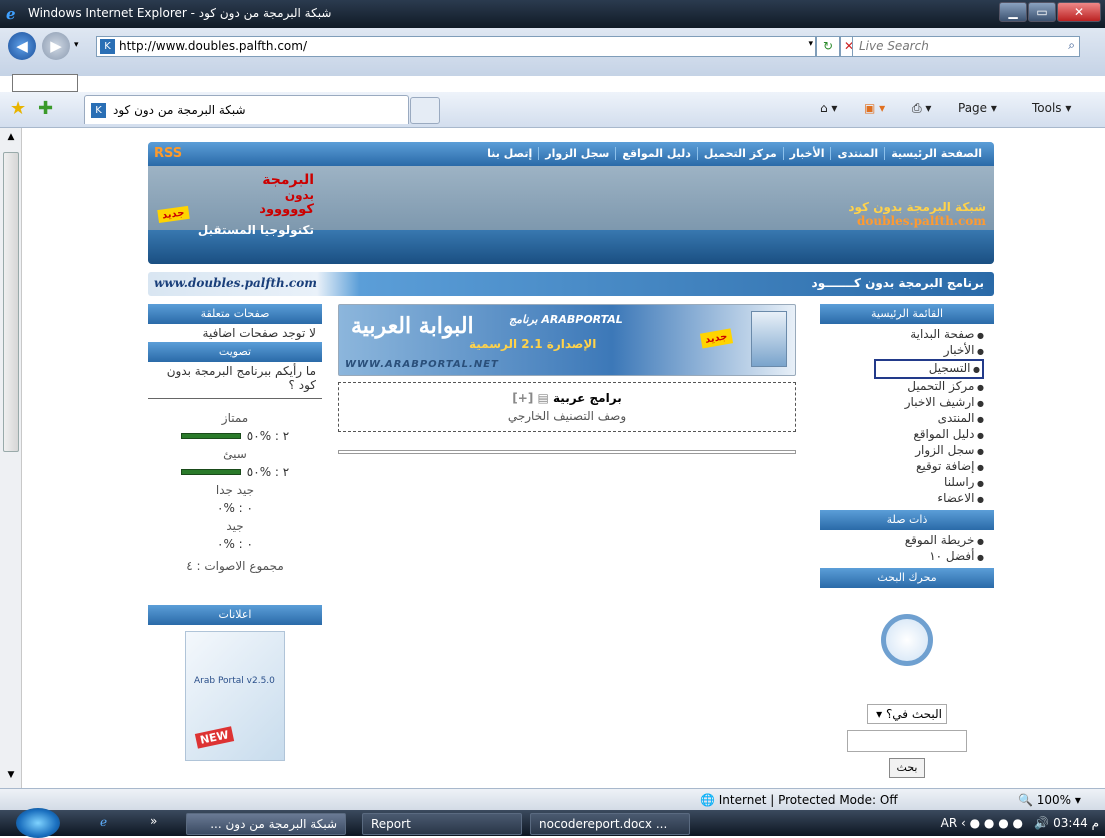 The width and height of the screenshot is (1105, 838). I want to click on ads-section: اعلانات Arab Portal v2.5.0 NEW, so click(235, 683).